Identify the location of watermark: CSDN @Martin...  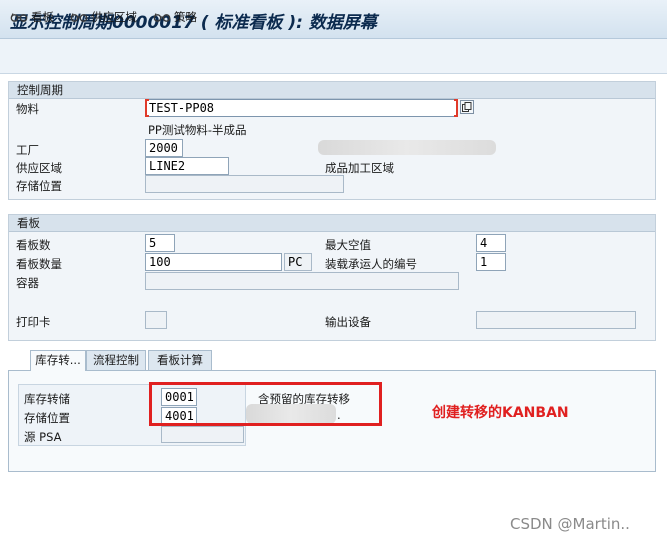
(570, 524).